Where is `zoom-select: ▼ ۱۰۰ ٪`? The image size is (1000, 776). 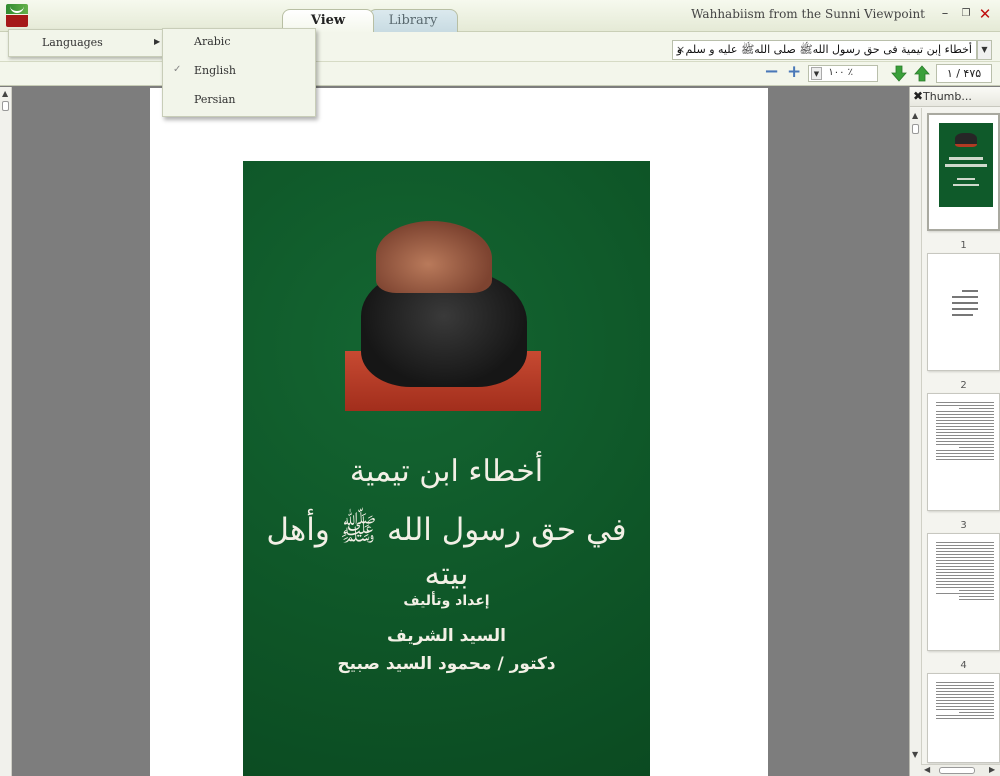 zoom-select: ▼ ۱۰۰ ٪ is located at coordinates (843, 73).